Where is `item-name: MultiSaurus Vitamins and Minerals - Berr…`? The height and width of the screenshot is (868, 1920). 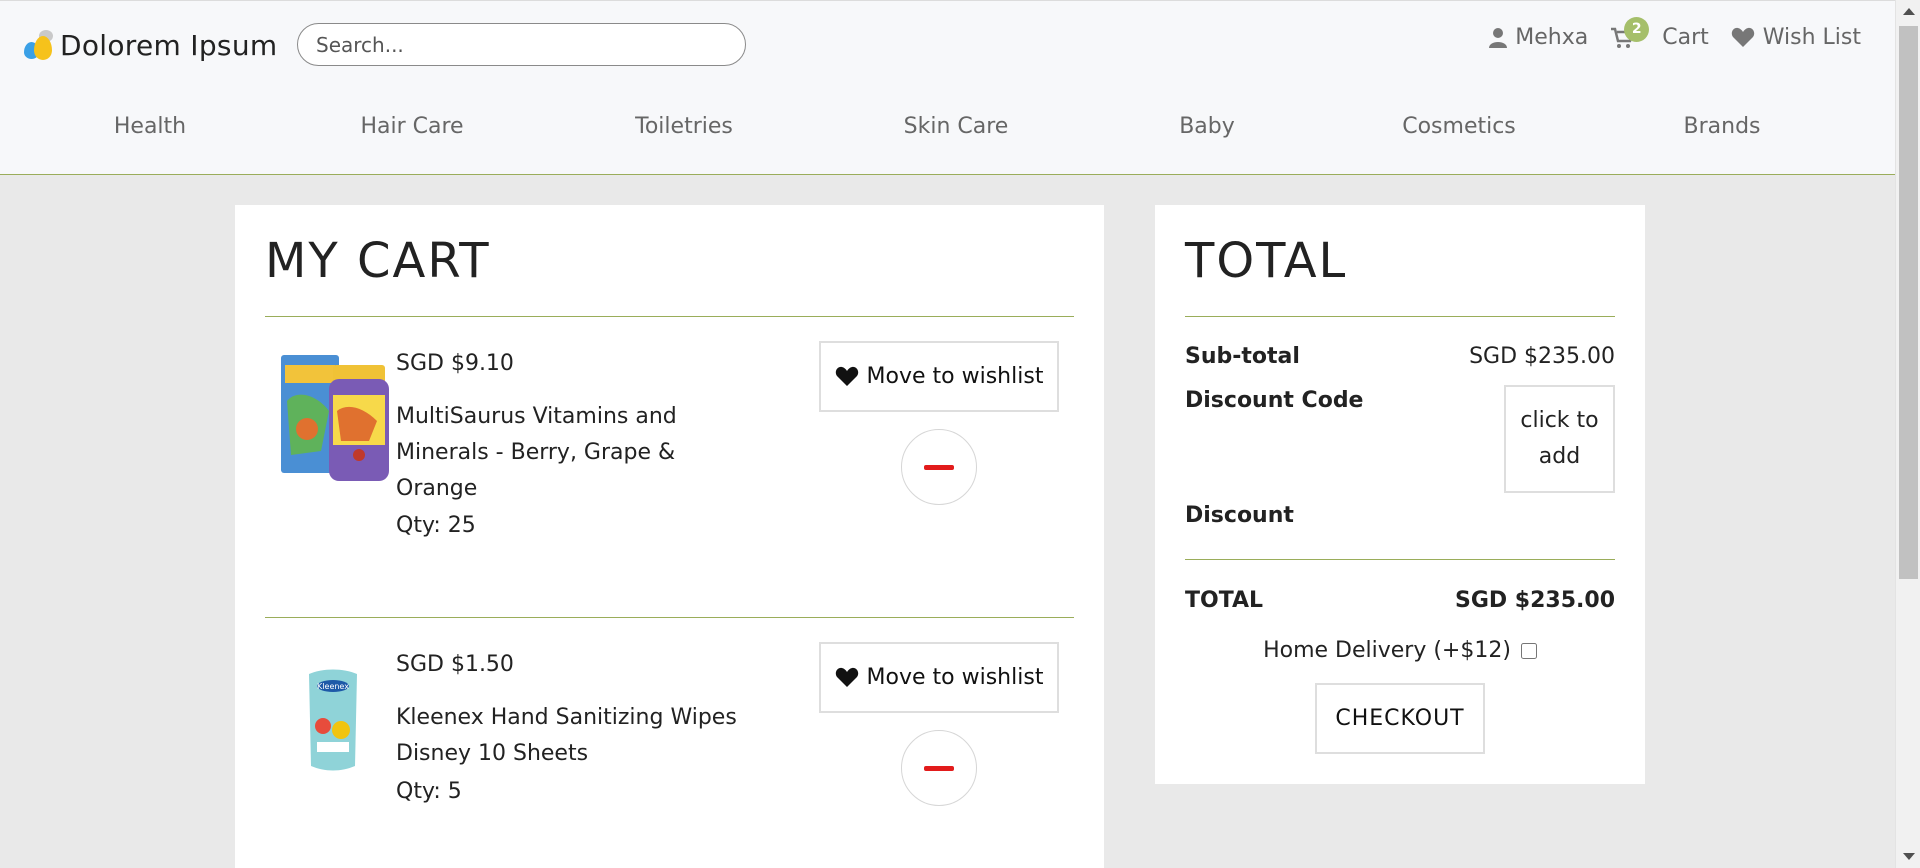 item-name: MultiSaurus Vitamins and Minerals - Berr… is located at coordinates (571, 453).